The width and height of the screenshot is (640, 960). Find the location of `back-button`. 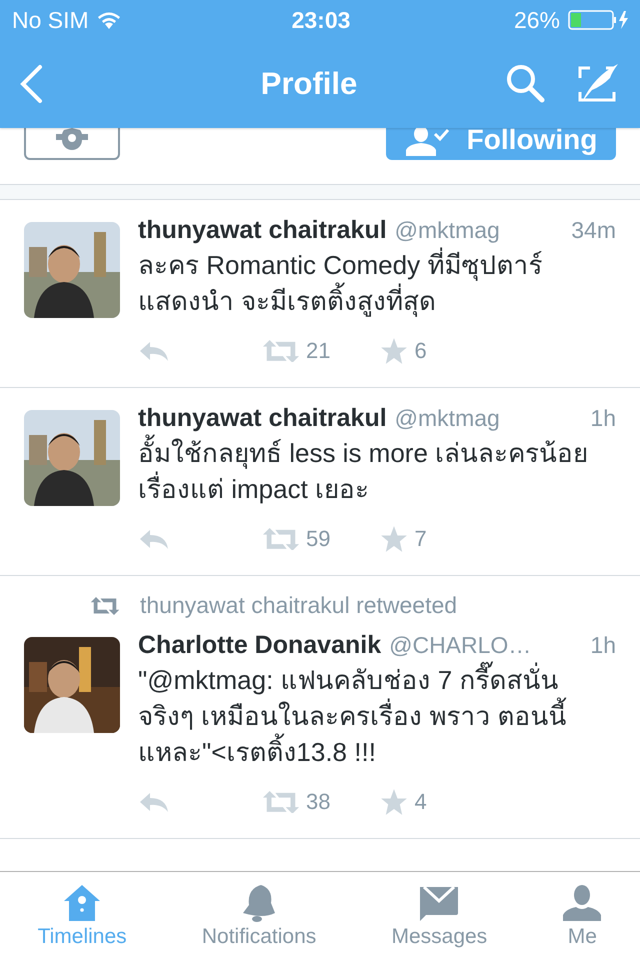

back-button is located at coordinates (31, 84).